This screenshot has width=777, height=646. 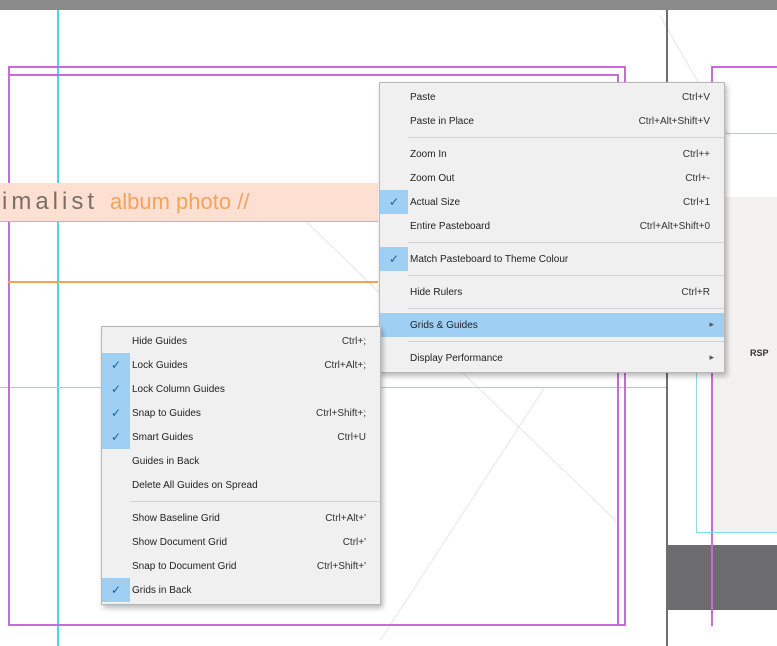 What do you see at coordinates (50, 201) in the screenshot?
I see `heading-text-dark: imalist` at bounding box center [50, 201].